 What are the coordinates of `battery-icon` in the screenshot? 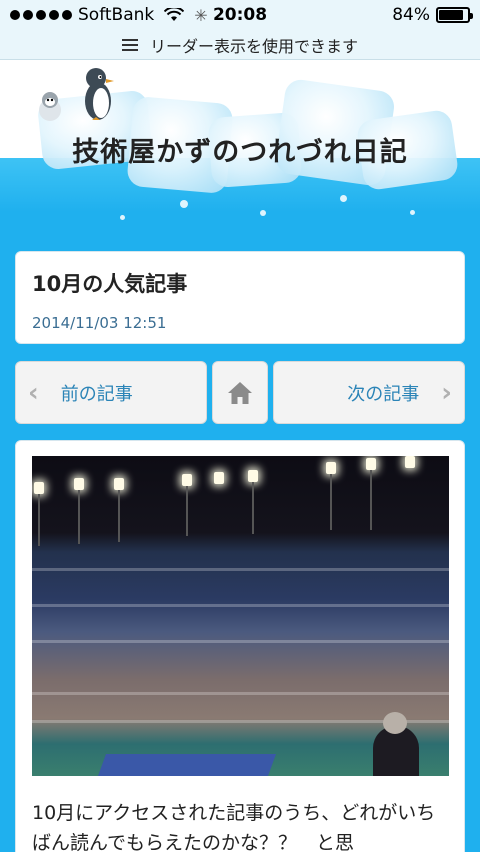 It's located at (454, 15).